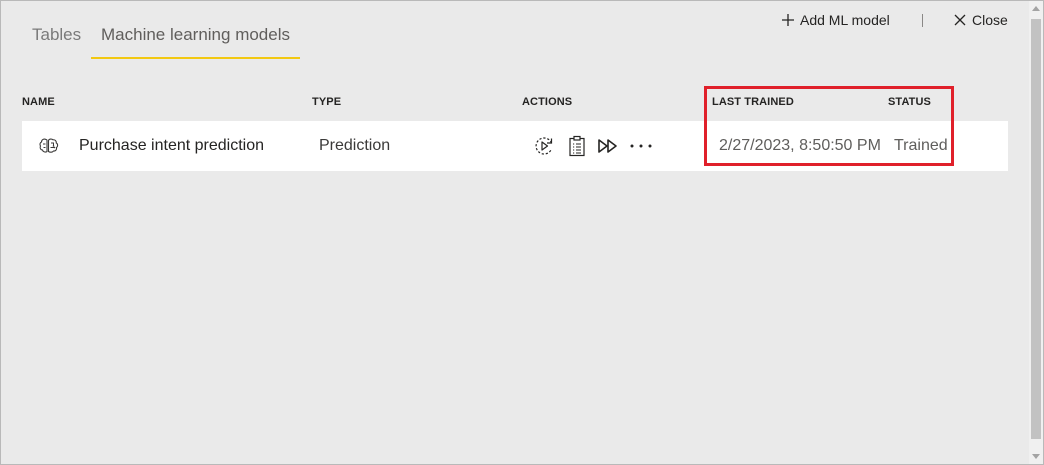  I want to click on column-header-last-trained: LAST TRAINED, so click(753, 102).